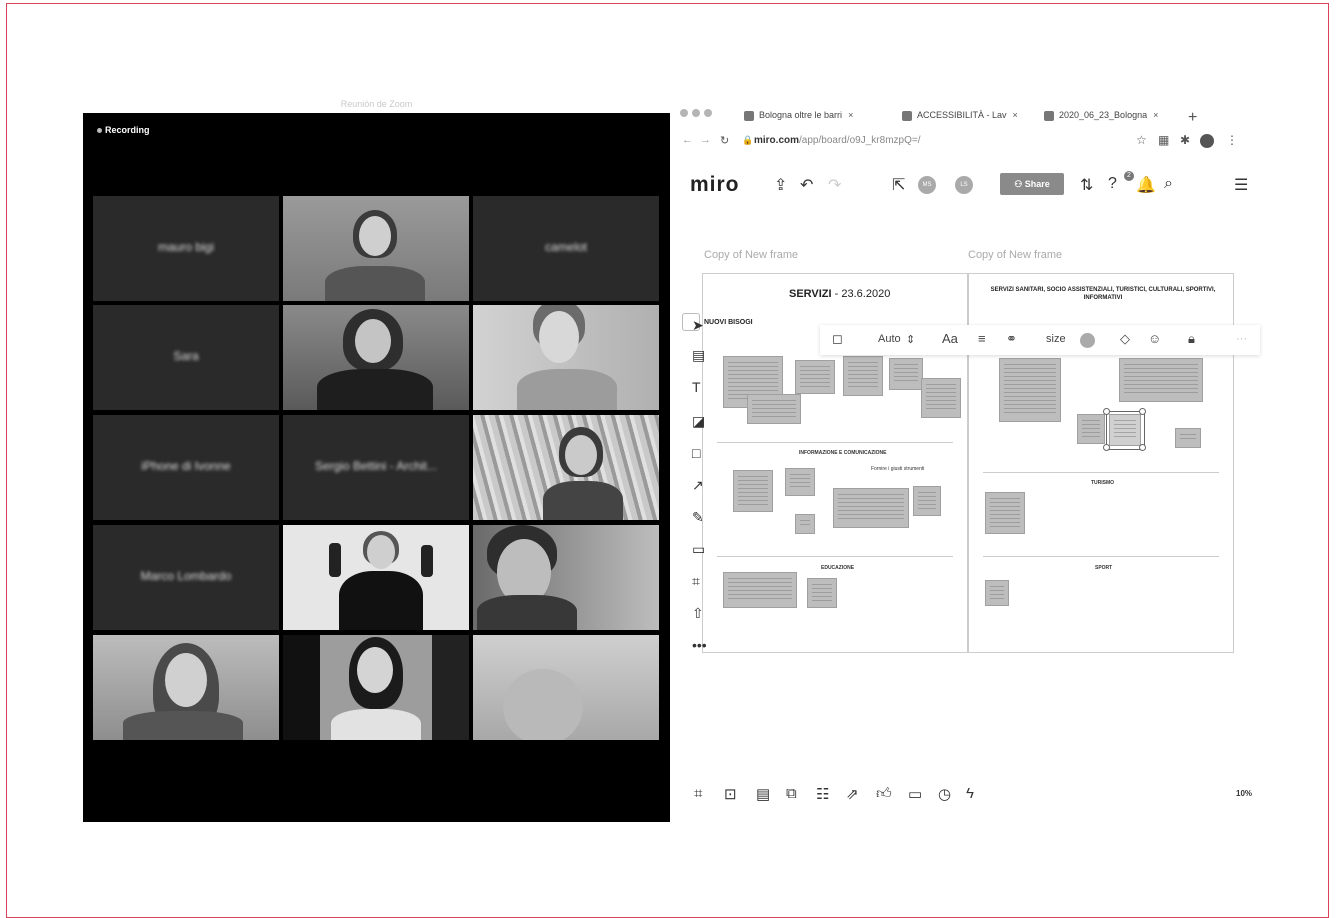  What do you see at coordinates (1163, 140) in the screenshot?
I see `extension-grid-icon: ▦` at bounding box center [1163, 140].